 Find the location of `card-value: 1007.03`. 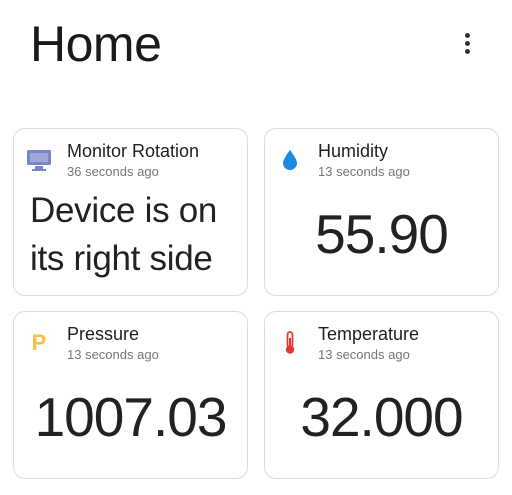

card-value: 1007.03 is located at coordinates (131, 417).